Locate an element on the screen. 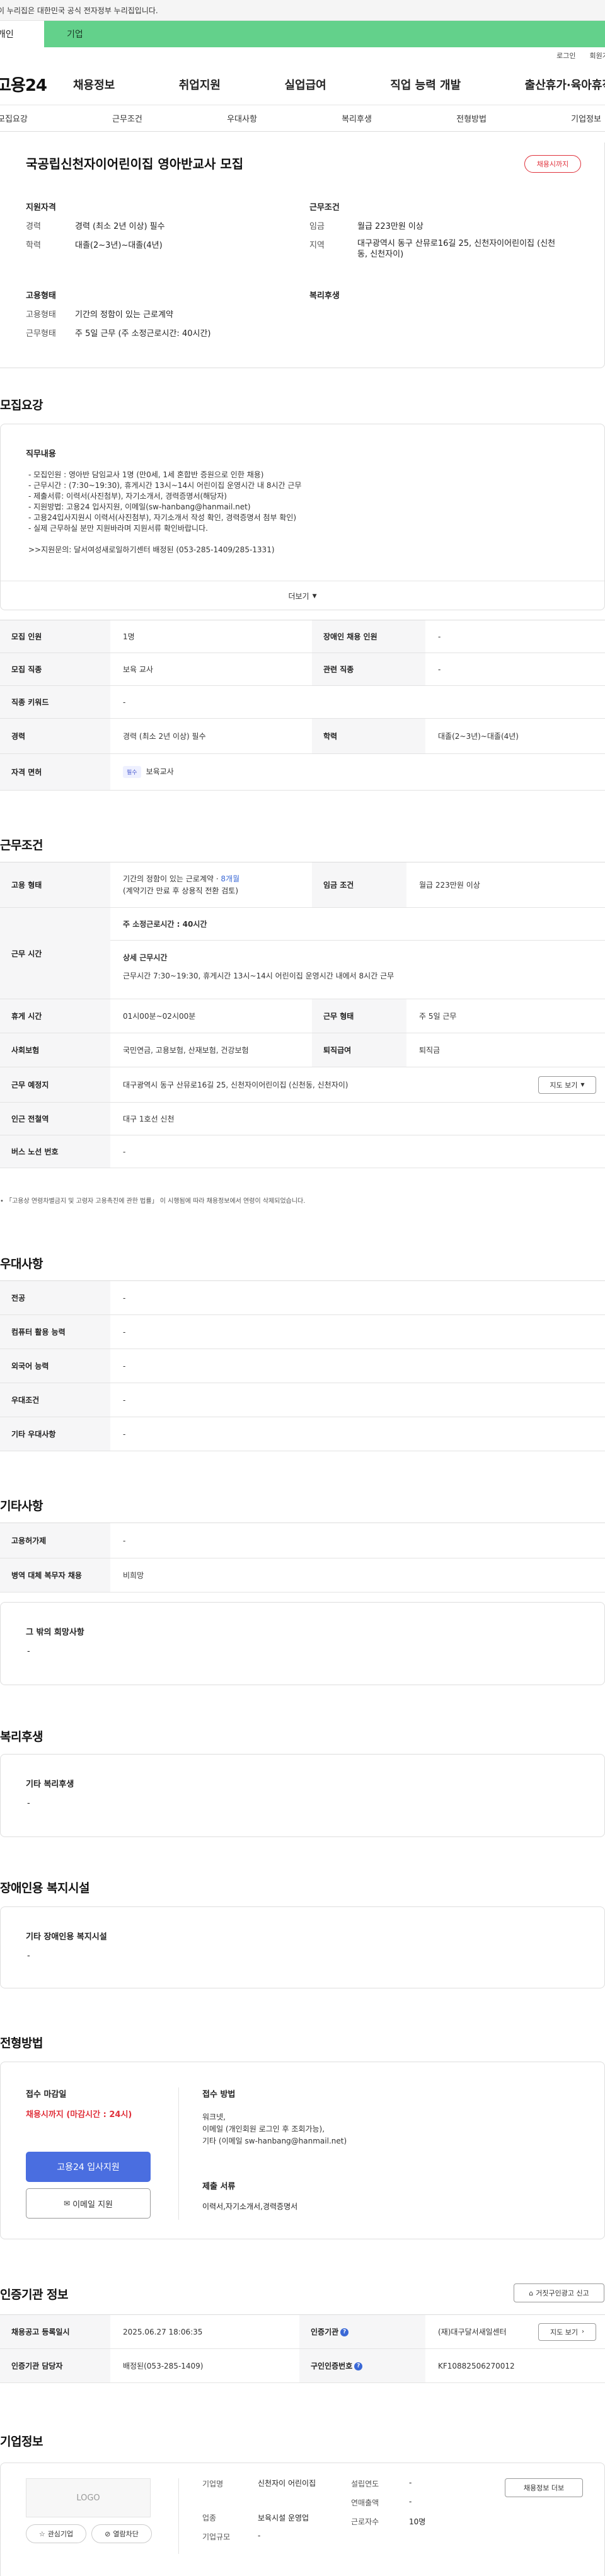 Image resolution: width=605 pixels, height=2576 pixels. tab-company: 기업정보 is located at coordinates (586, 118).